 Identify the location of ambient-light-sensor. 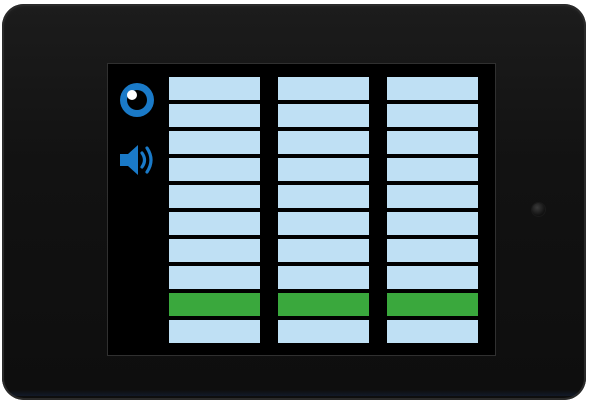
(538, 209).